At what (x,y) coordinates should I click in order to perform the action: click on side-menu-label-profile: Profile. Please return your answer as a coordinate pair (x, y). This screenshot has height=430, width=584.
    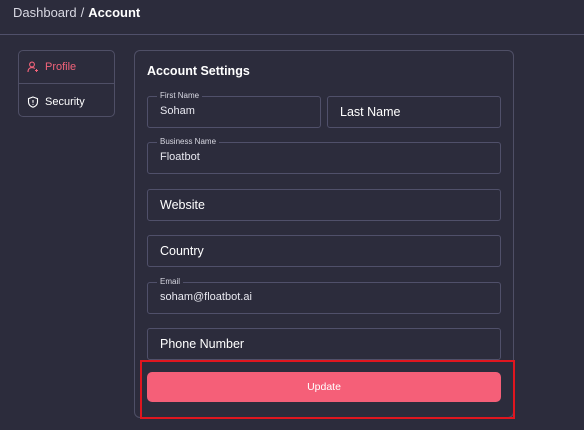
    Looking at the image, I should click on (61, 67).